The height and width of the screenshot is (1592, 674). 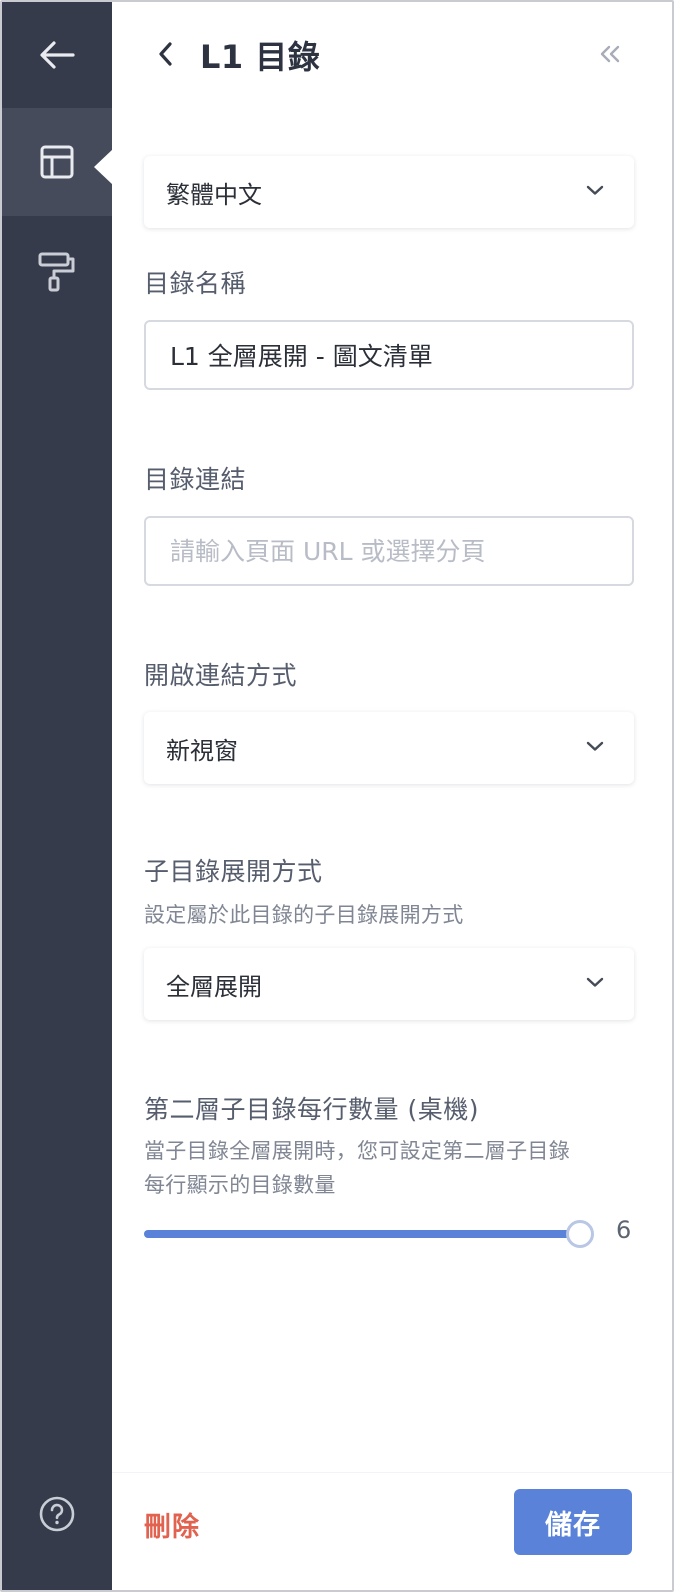 I want to click on per-row-slider: 6, so click(x=389, y=1233).